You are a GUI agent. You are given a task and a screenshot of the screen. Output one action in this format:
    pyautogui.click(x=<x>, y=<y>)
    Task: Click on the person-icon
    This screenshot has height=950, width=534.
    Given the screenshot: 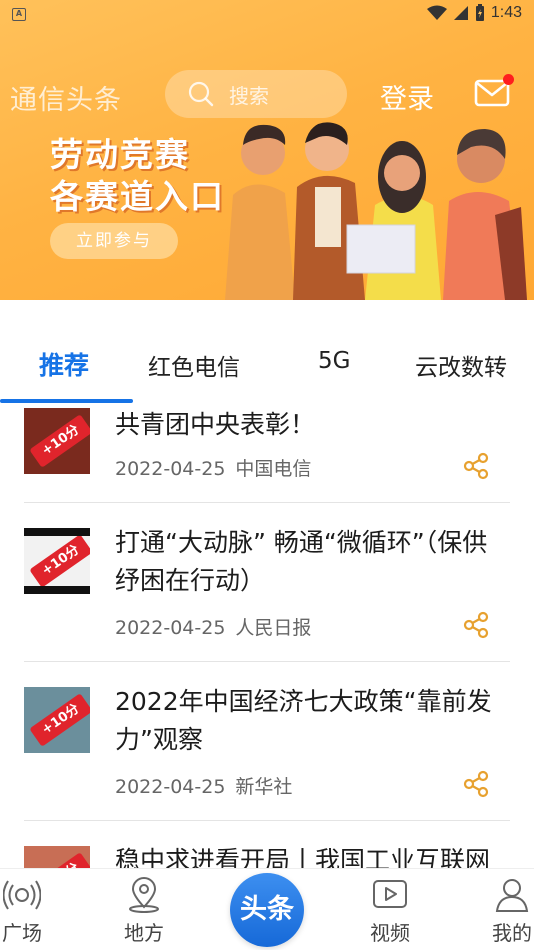 What is the action you would take?
    pyautogui.click(x=512, y=895)
    